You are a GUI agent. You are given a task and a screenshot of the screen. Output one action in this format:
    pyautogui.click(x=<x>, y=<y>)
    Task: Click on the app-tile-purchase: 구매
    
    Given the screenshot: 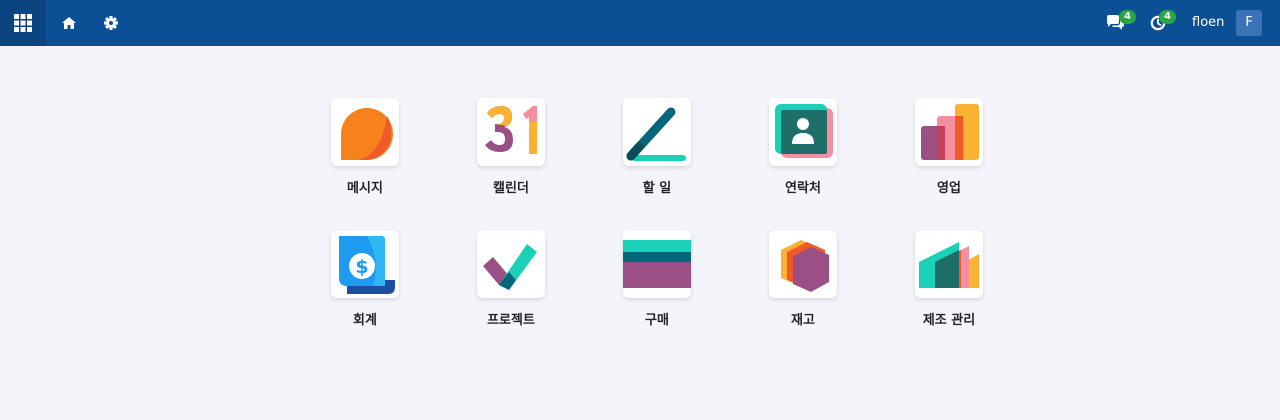 What is the action you would take?
    pyautogui.click(x=657, y=296)
    